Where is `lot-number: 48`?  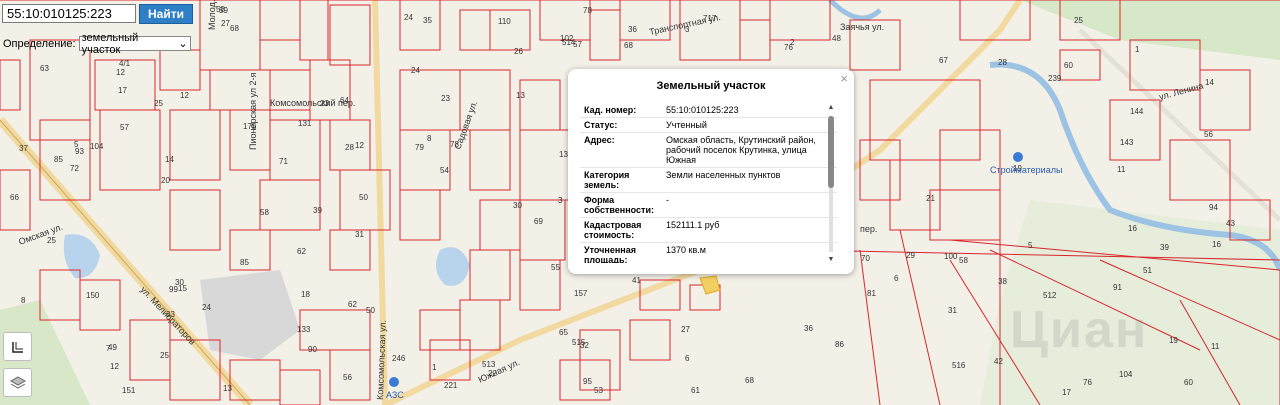
lot-number: 48 is located at coordinates (836, 38).